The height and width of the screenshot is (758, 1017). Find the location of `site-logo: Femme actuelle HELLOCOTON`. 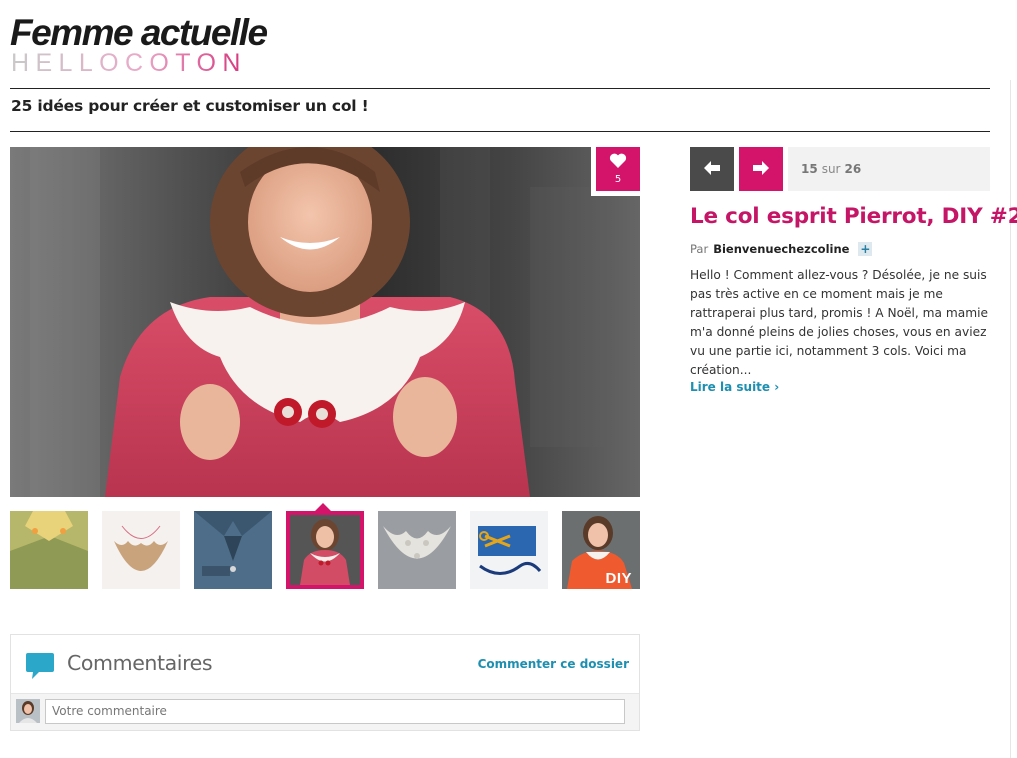

site-logo: Femme actuelle HELLOCOTON is located at coordinates (139, 44).